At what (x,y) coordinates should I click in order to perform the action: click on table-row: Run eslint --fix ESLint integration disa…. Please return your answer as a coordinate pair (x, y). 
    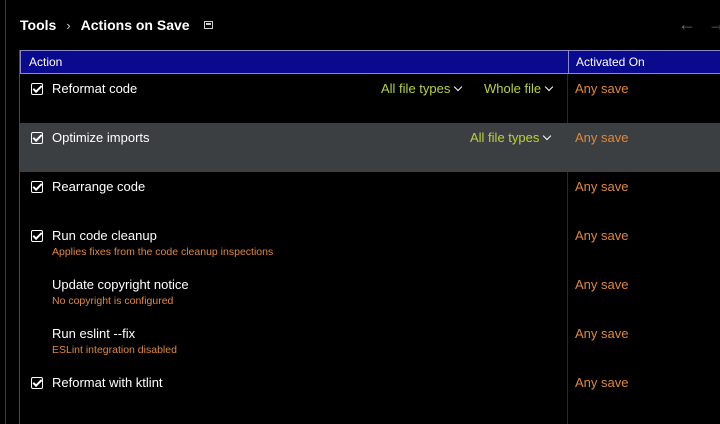
    Looking at the image, I should click on (370, 343).